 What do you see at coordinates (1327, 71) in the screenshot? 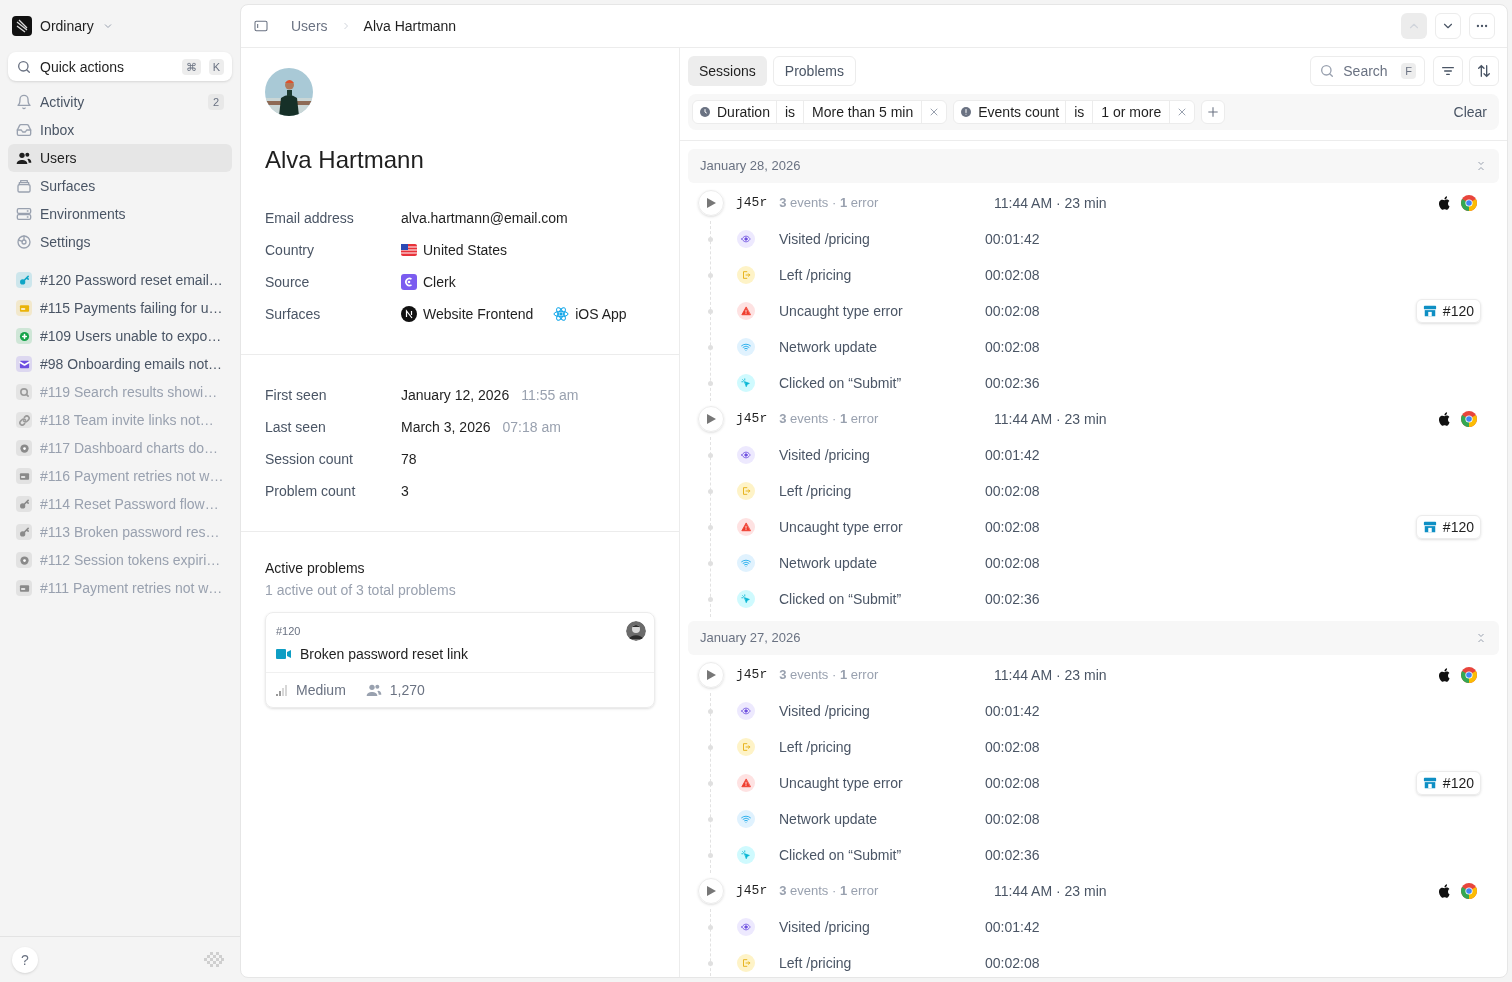
I see `search-icon` at bounding box center [1327, 71].